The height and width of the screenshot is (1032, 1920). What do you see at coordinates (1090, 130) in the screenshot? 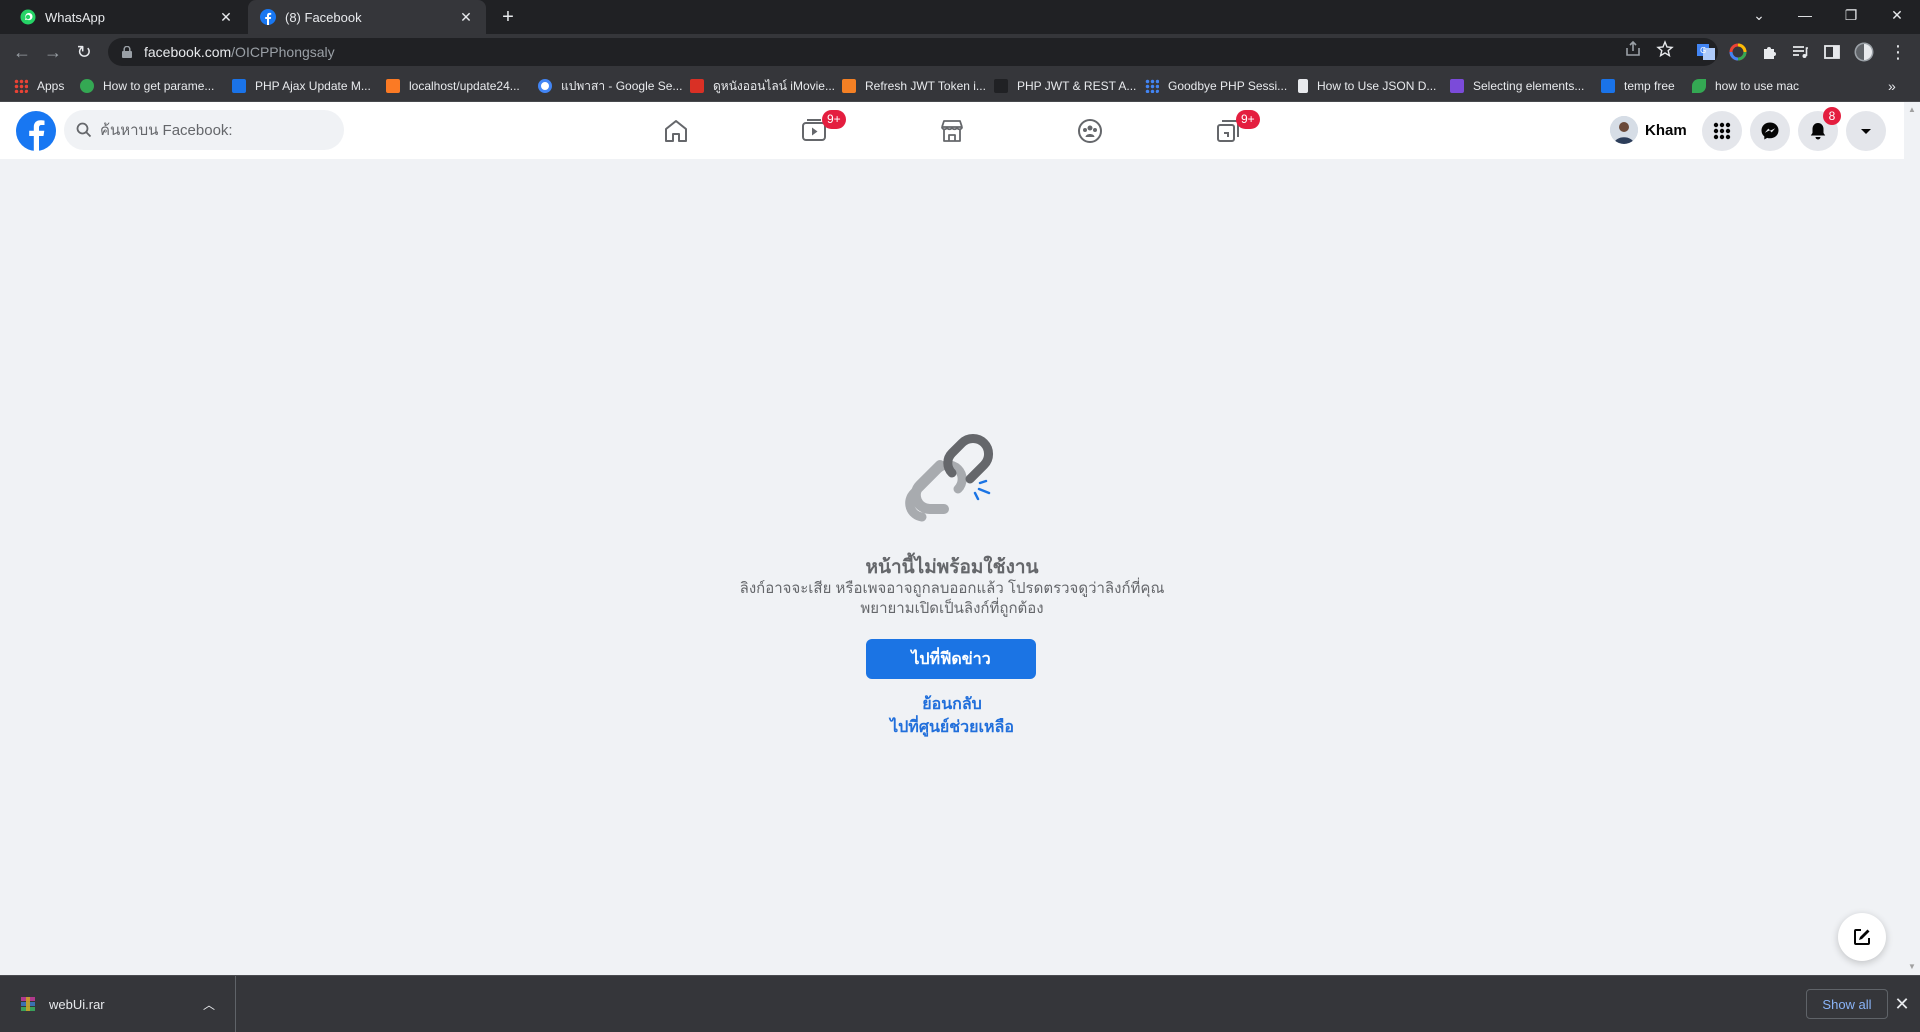
I see `nav-groups` at bounding box center [1090, 130].